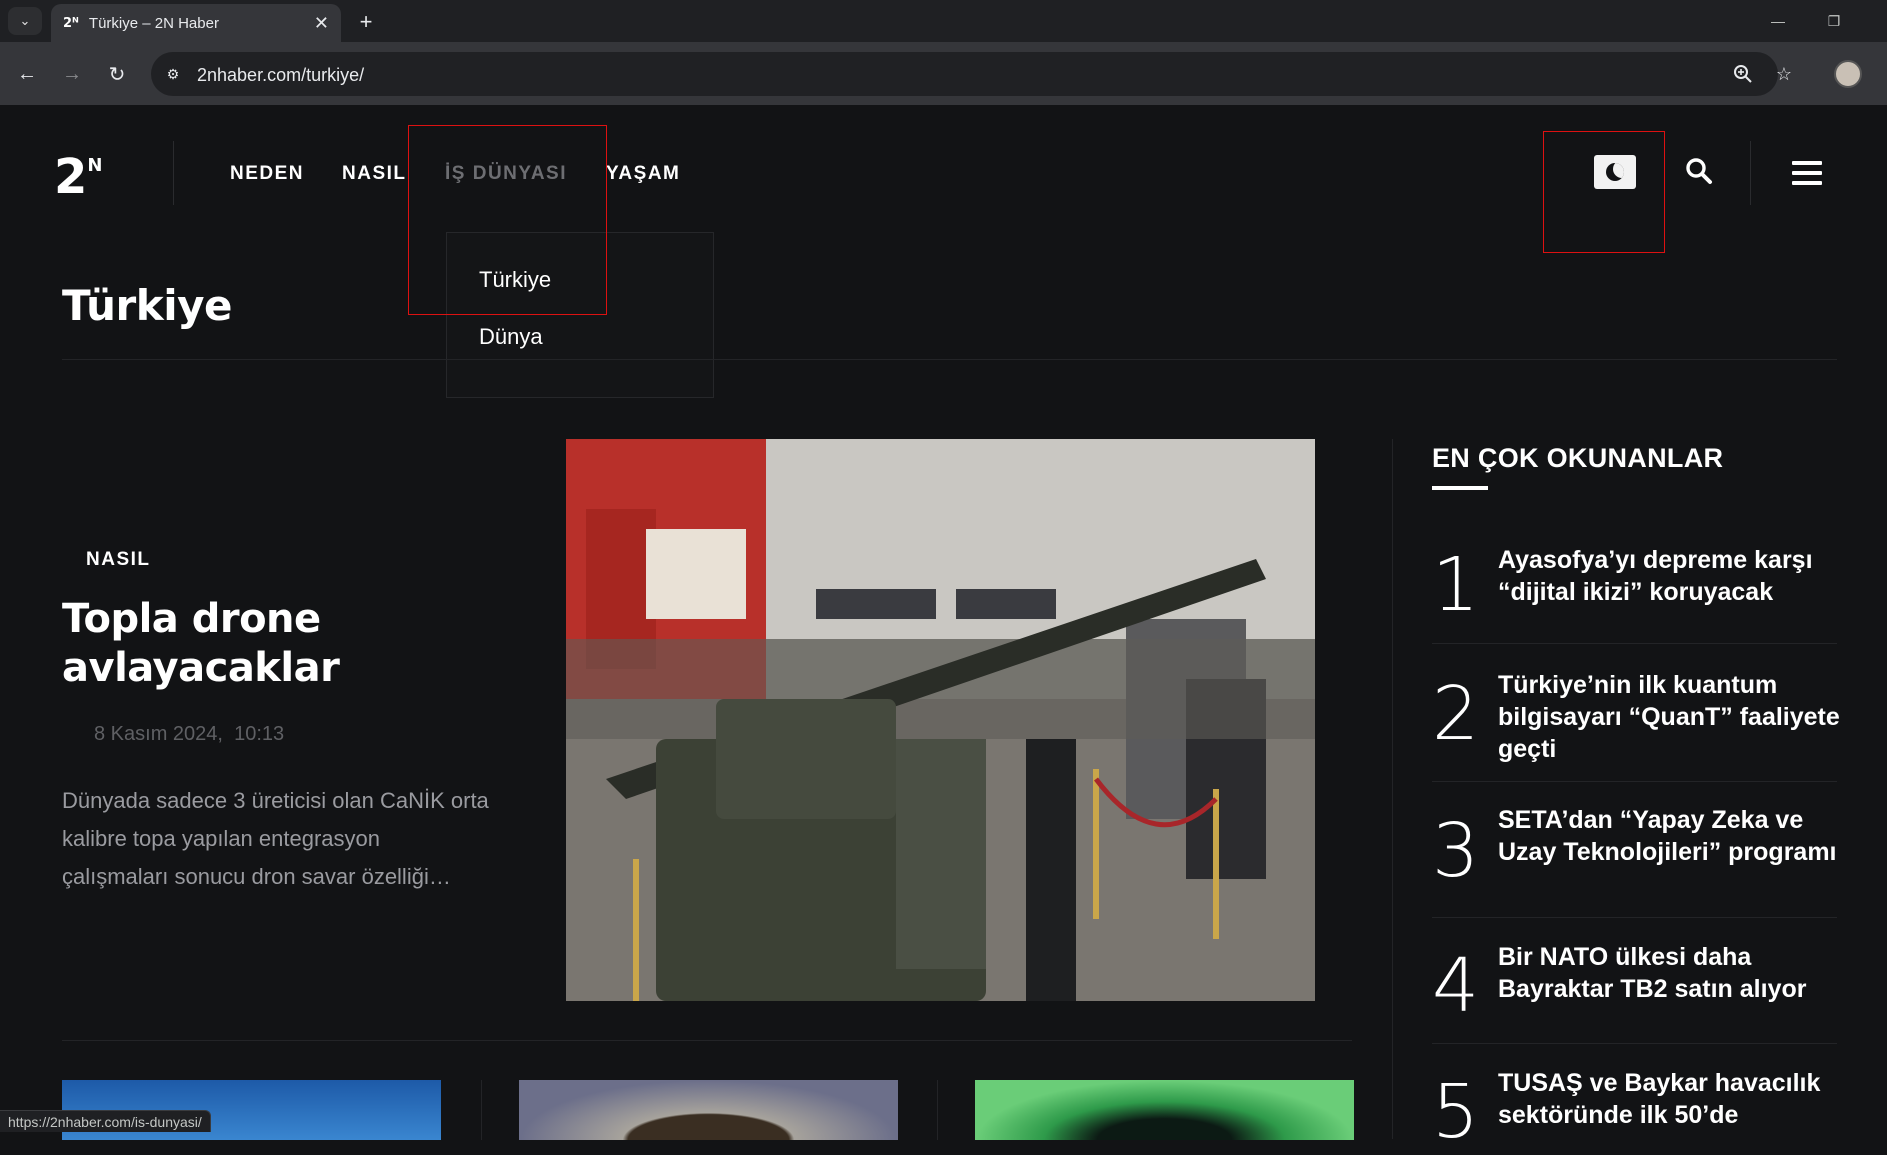 This screenshot has width=1887, height=1155. What do you see at coordinates (1743, 74) in the screenshot?
I see `zoom-icon` at bounding box center [1743, 74].